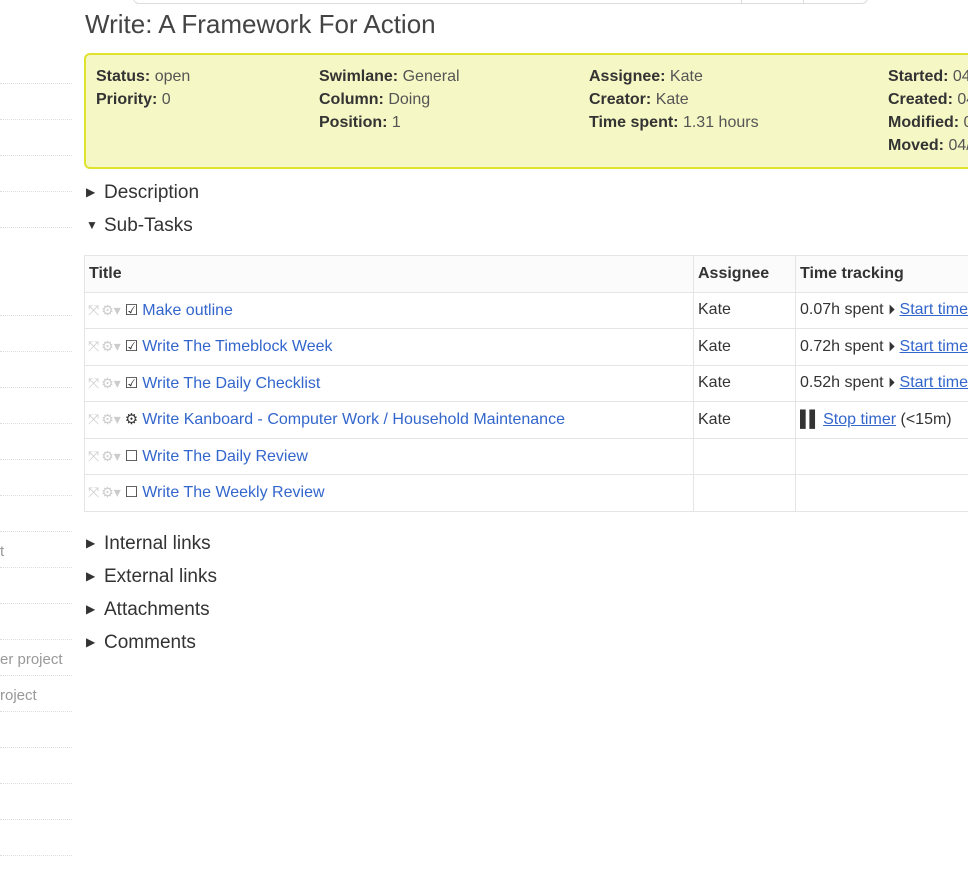  What do you see at coordinates (172, 76) in the screenshot?
I see `field-value: open` at bounding box center [172, 76].